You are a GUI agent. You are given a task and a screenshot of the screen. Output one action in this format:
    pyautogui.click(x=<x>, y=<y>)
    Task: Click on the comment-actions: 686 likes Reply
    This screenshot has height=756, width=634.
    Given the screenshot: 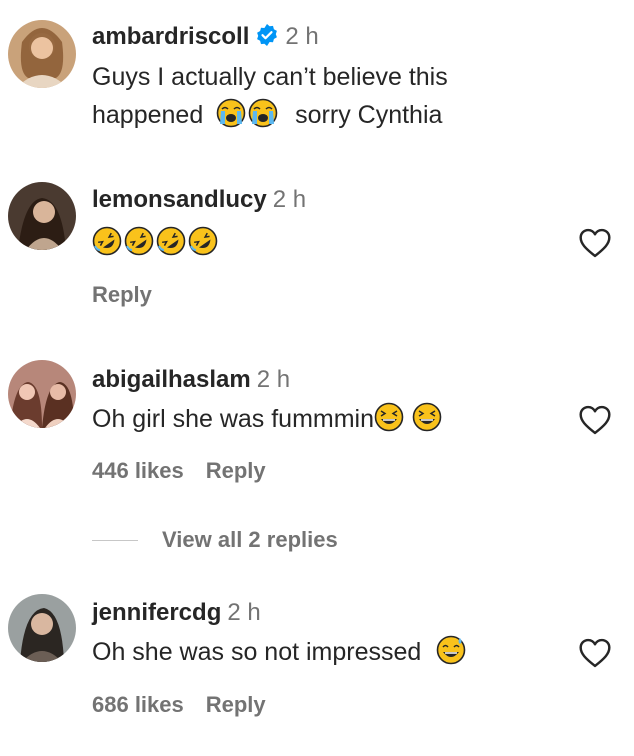 What is the action you would take?
    pyautogui.click(x=179, y=705)
    